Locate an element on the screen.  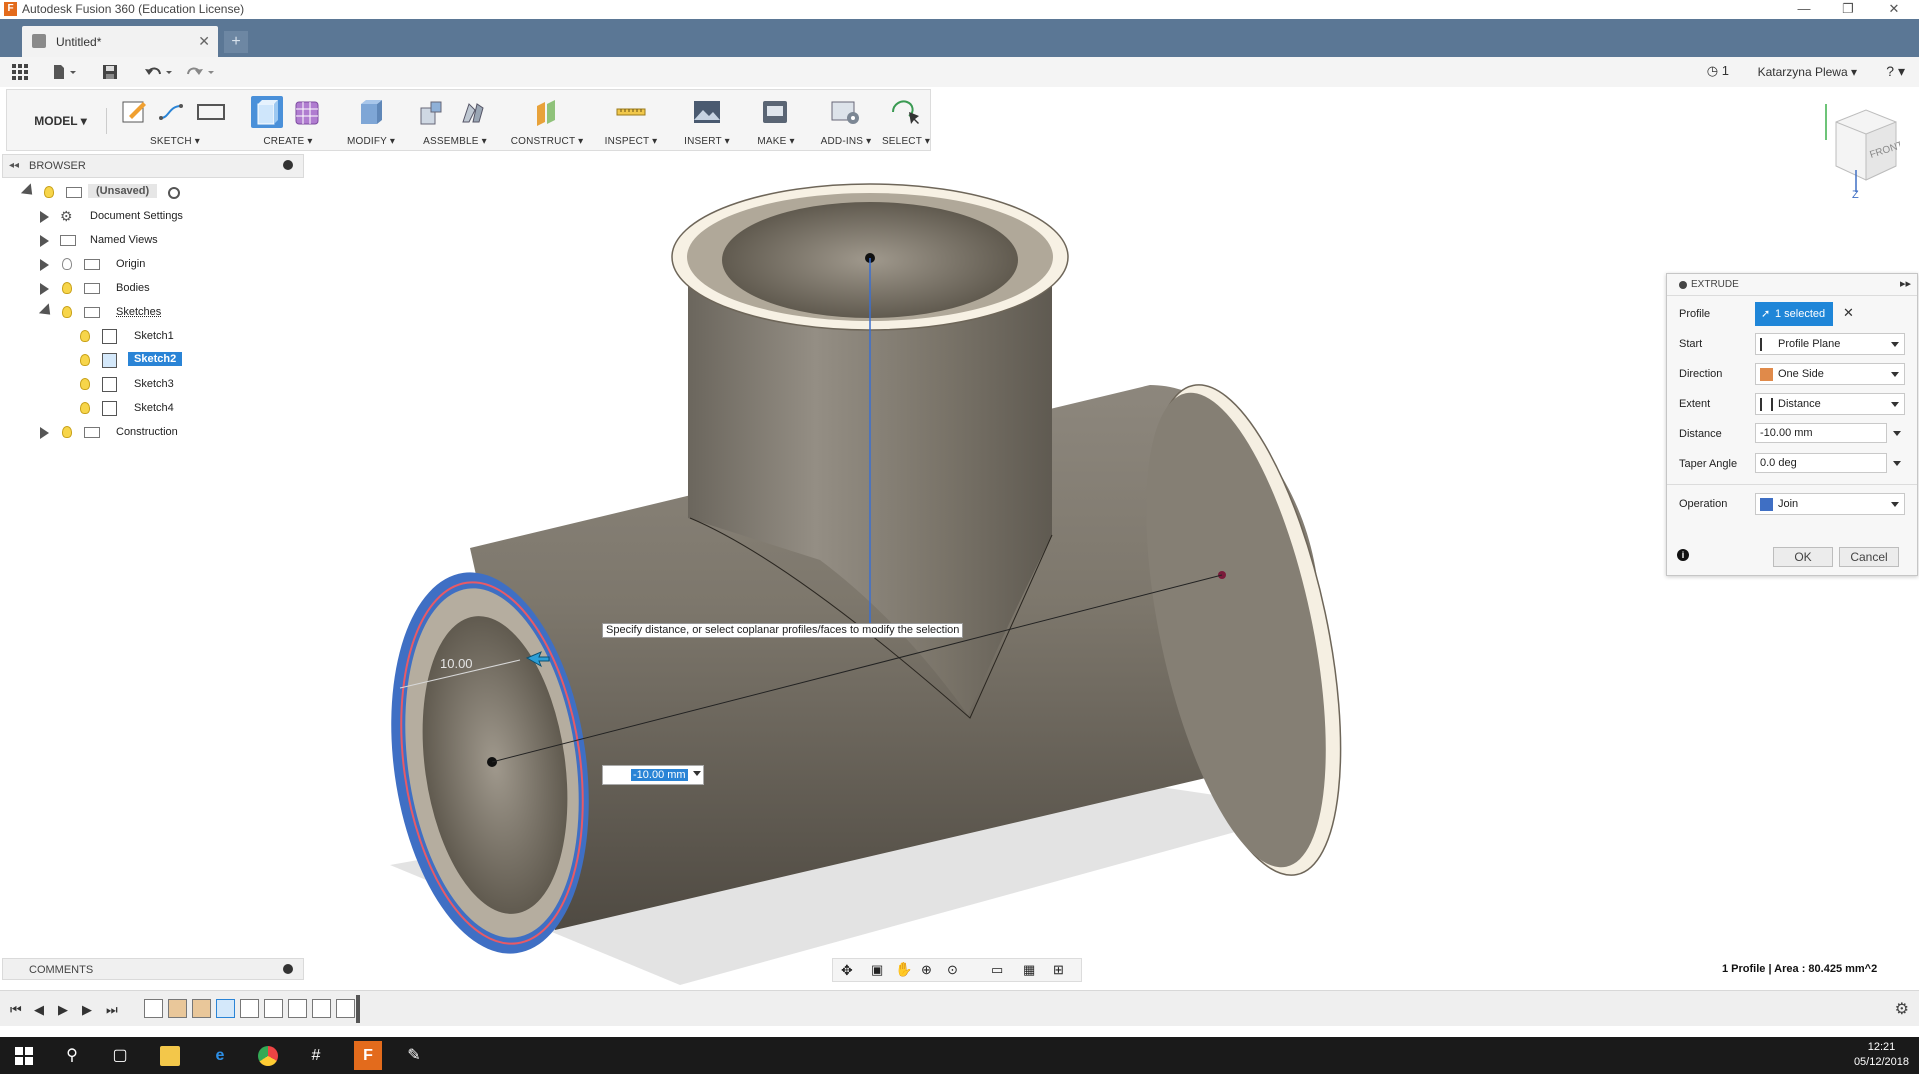
tree-root: (Unsaved) is located at coordinates (110, 193).